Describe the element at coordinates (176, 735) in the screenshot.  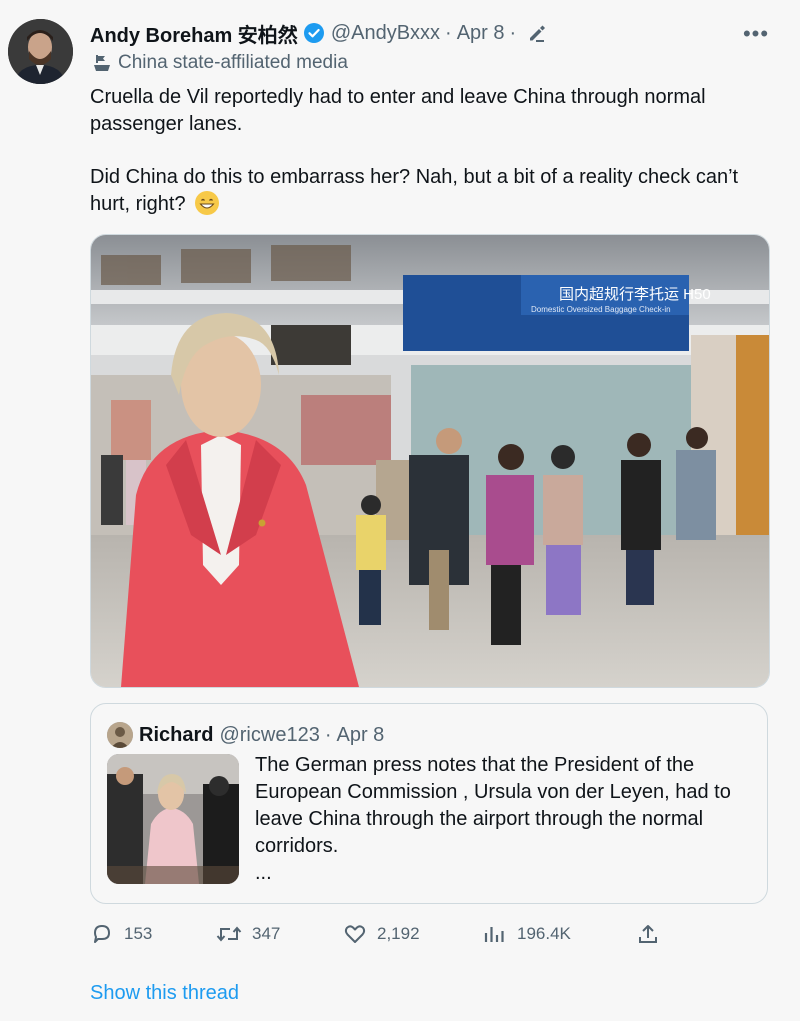
I see `quote-author-name: Richard` at that location.